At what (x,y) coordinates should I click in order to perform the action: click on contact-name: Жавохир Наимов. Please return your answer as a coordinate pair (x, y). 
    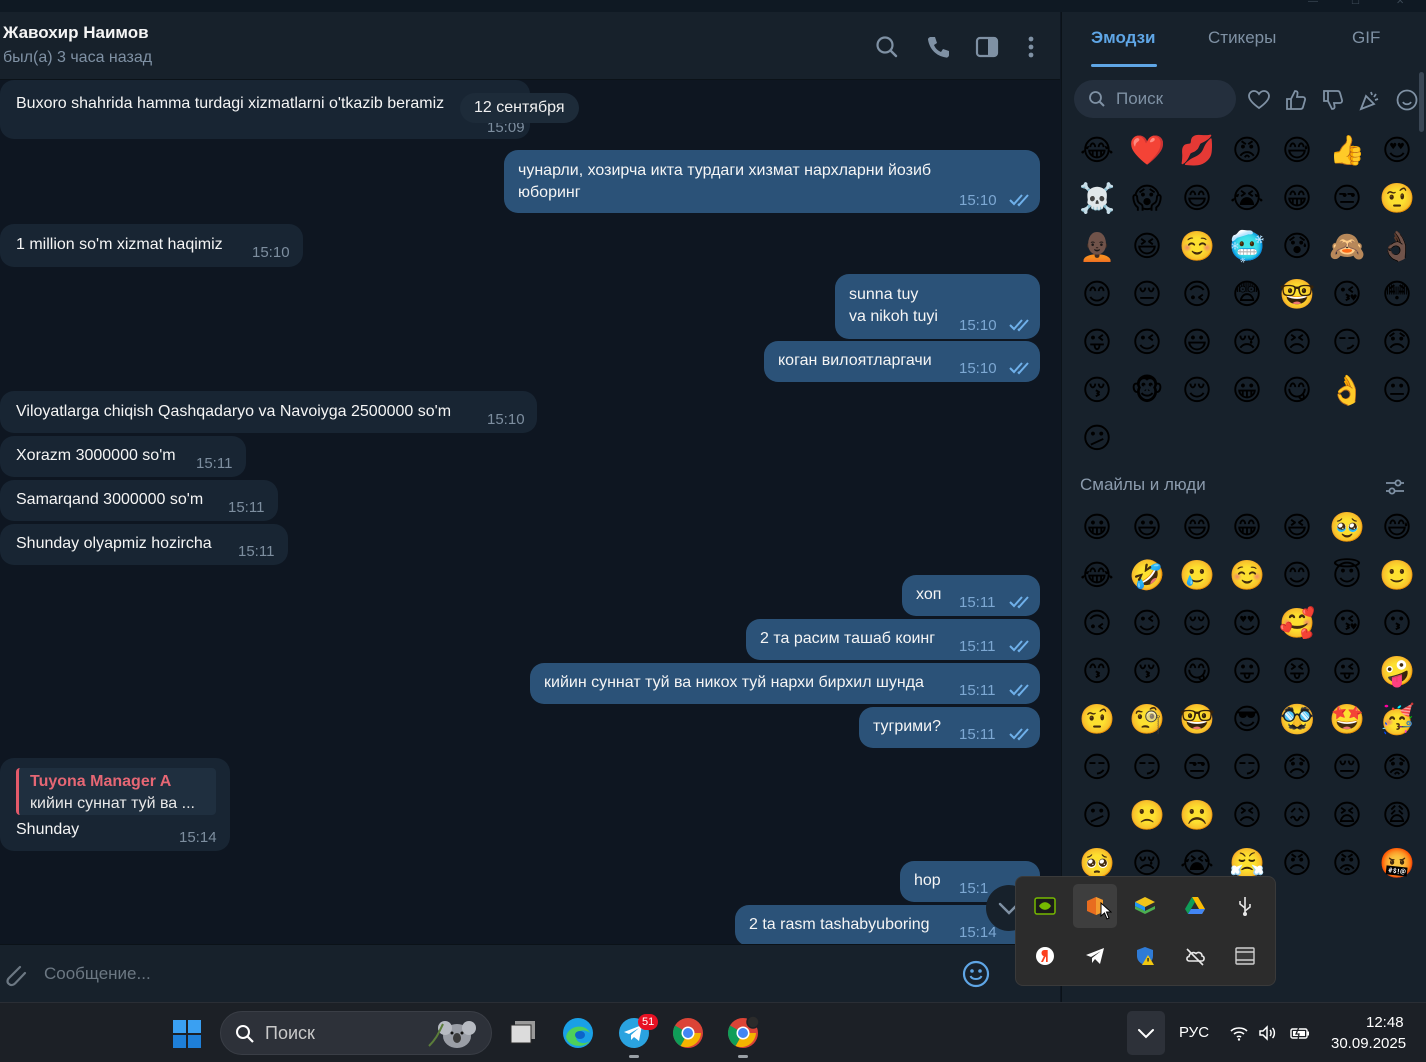
    Looking at the image, I should click on (76, 33).